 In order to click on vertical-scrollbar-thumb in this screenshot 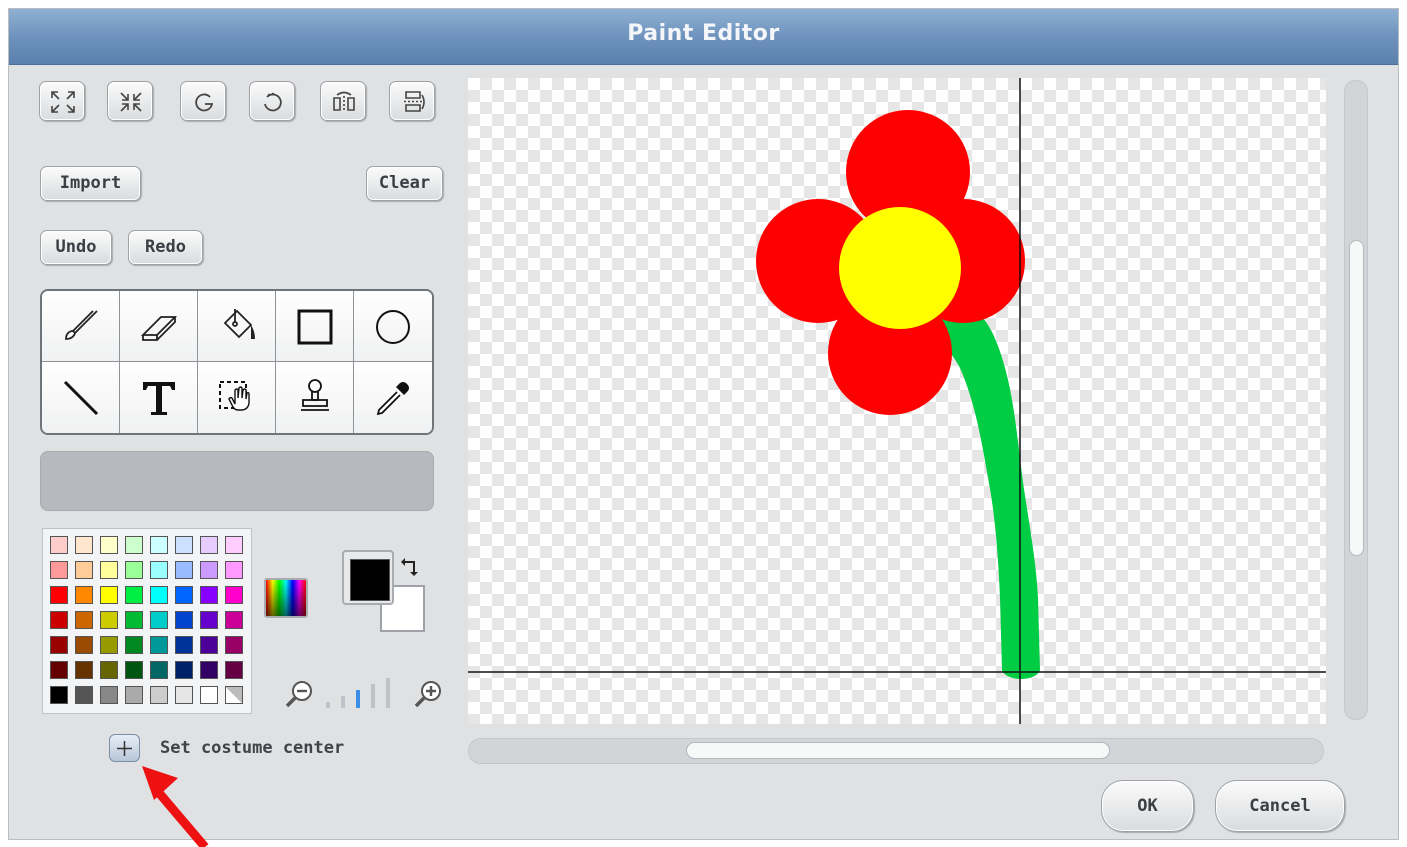, I will do `click(1356, 398)`.